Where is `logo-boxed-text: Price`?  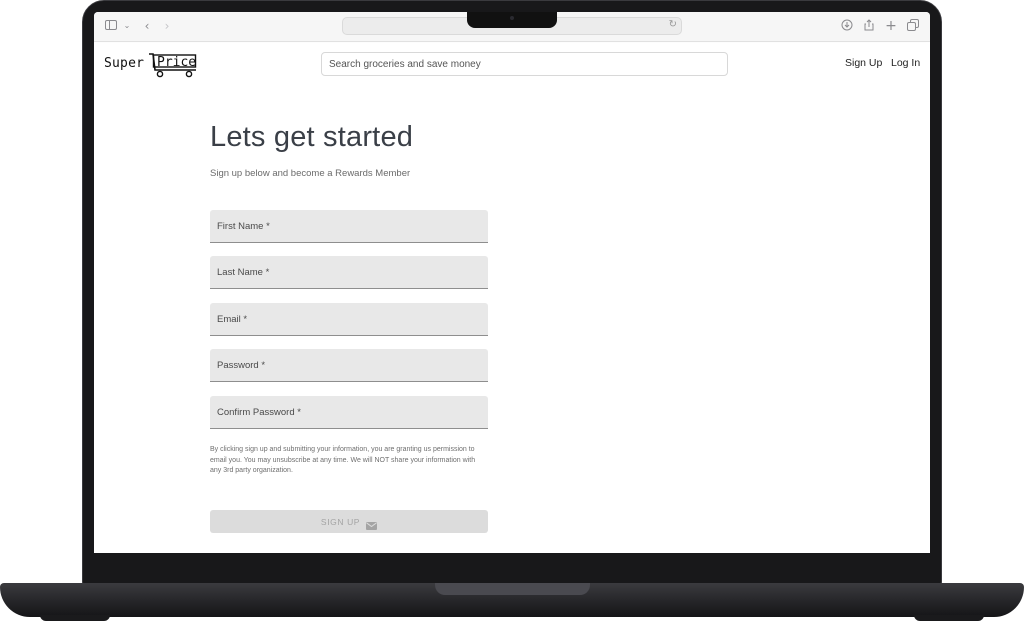
logo-boxed-text: Price is located at coordinates (177, 62).